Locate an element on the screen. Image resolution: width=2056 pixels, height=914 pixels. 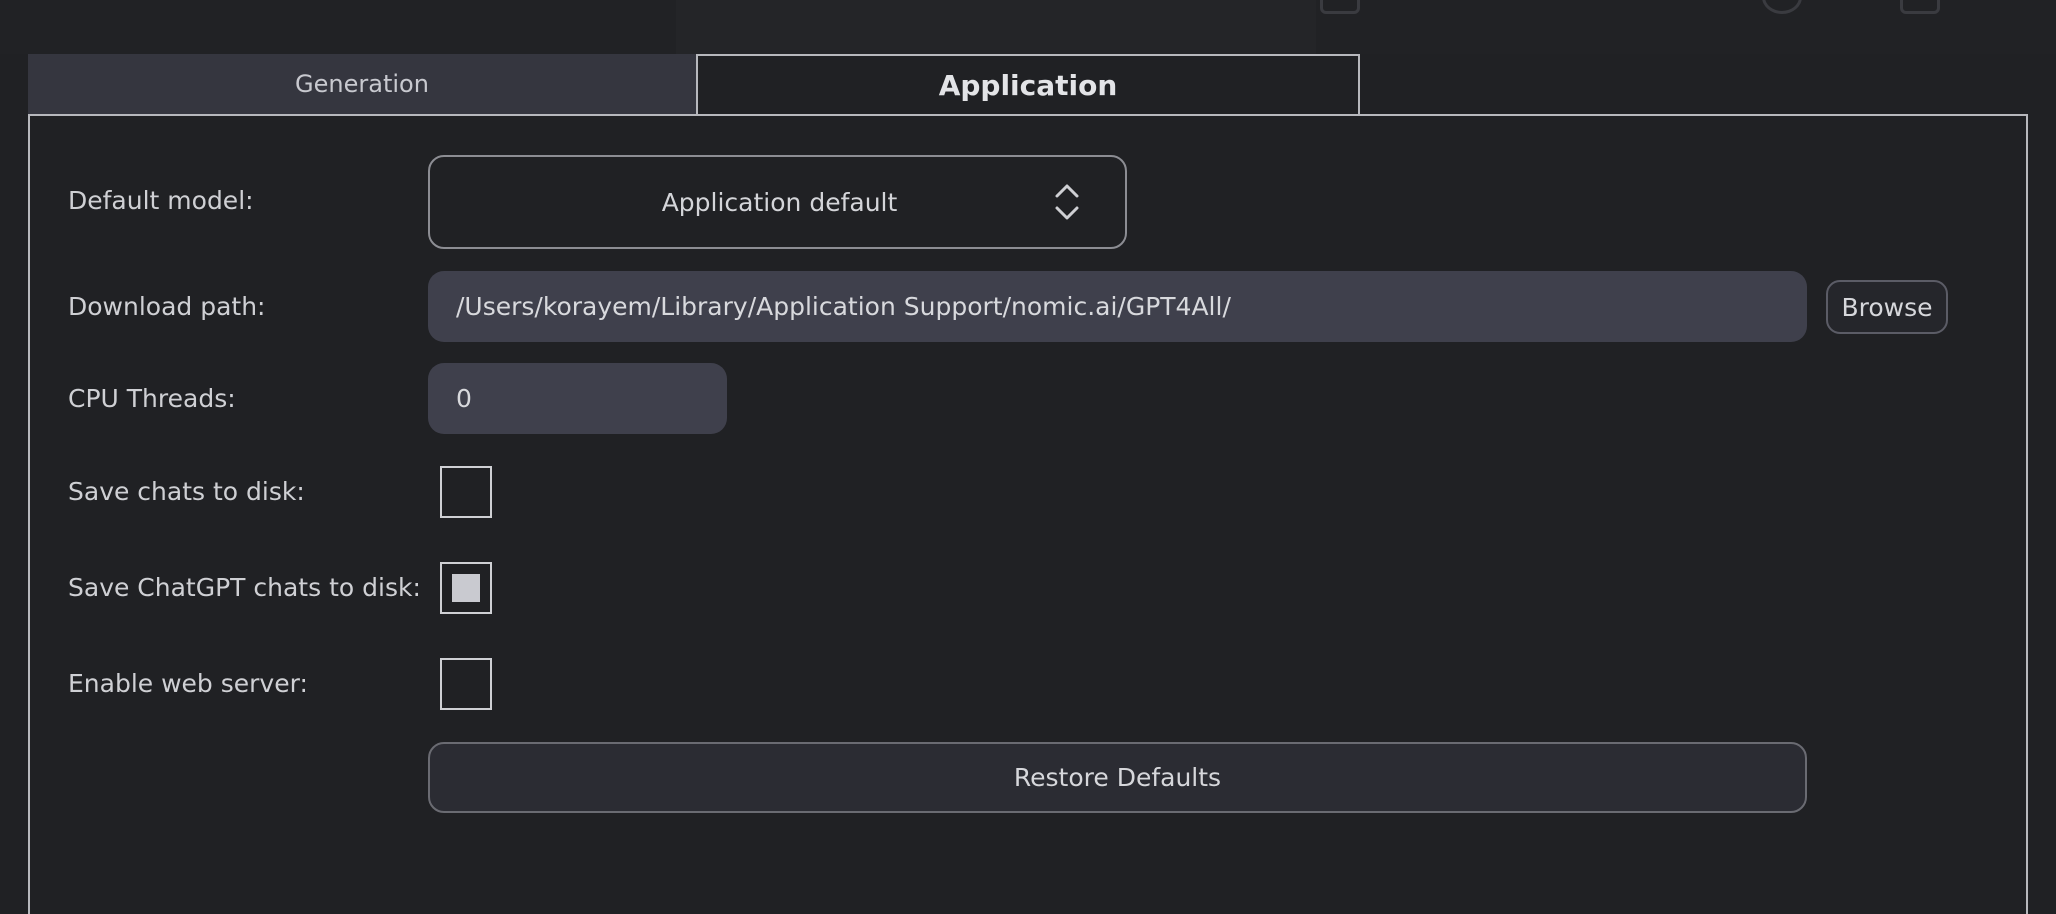
settings-tabbar: Generation Application is located at coordinates (694, 84).